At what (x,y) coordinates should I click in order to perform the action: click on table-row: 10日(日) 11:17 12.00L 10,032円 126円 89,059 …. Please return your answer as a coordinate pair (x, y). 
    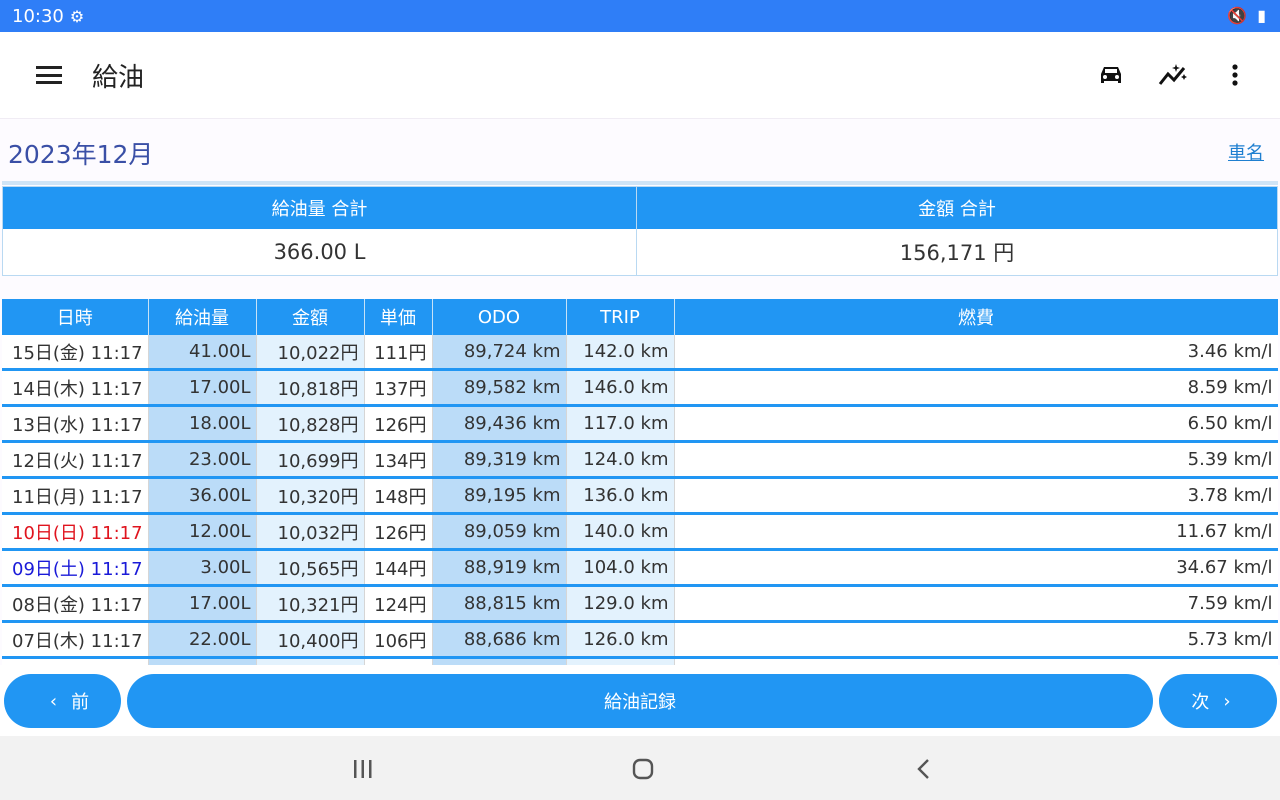
    Looking at the image, I should click on (640, 532).